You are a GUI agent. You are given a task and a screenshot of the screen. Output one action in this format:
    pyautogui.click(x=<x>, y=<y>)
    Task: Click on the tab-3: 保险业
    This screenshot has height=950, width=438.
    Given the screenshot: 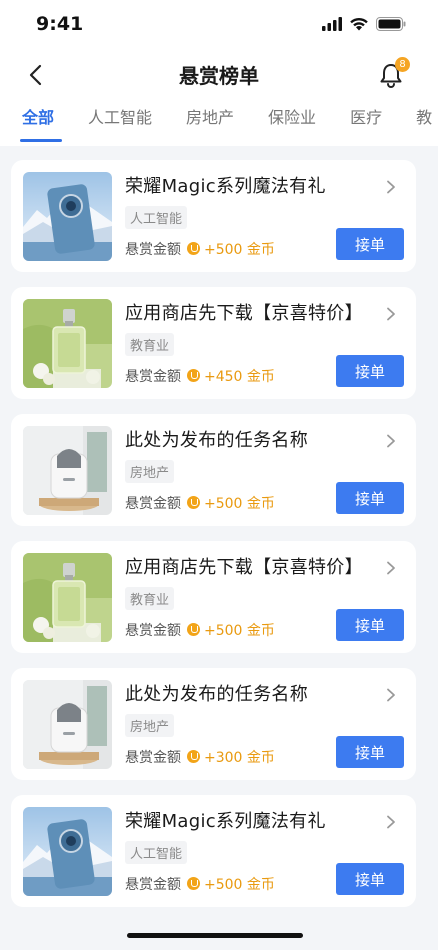 What is the action you would take?
    pyautogui.click(x=292, y=121)
    